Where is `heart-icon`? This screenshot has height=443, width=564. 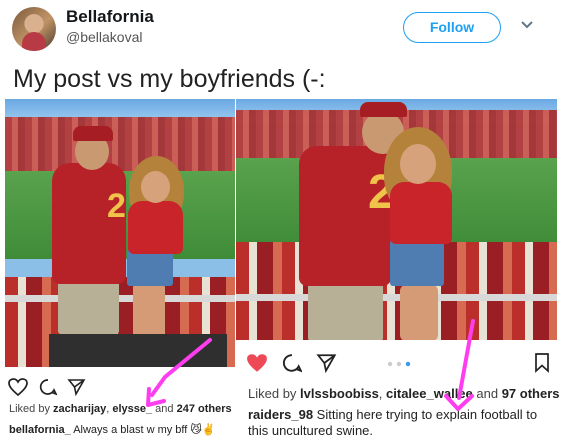
heart-icon is located at coordinates (18, 387).